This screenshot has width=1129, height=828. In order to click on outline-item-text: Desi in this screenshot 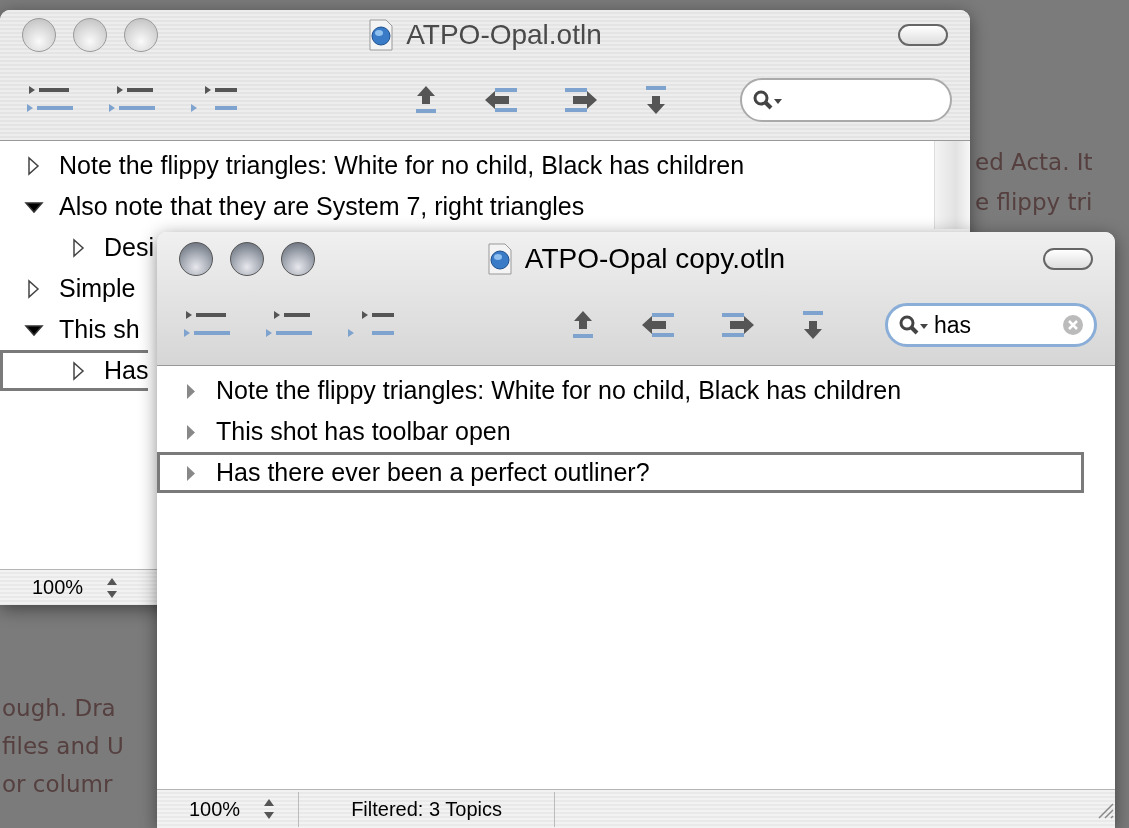, I will do `click(129, 247)`.